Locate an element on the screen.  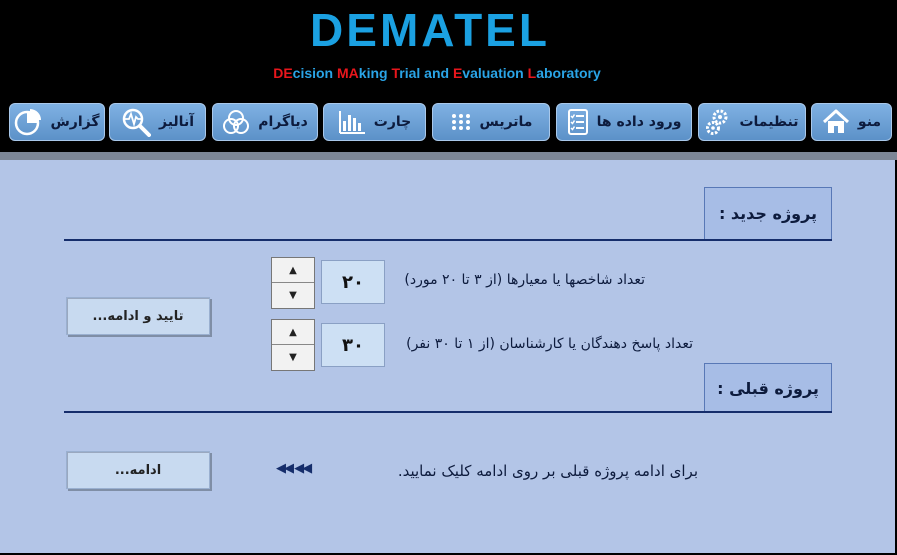
respondents-decrement-button: ▼ is located at coordinates (293, 357).